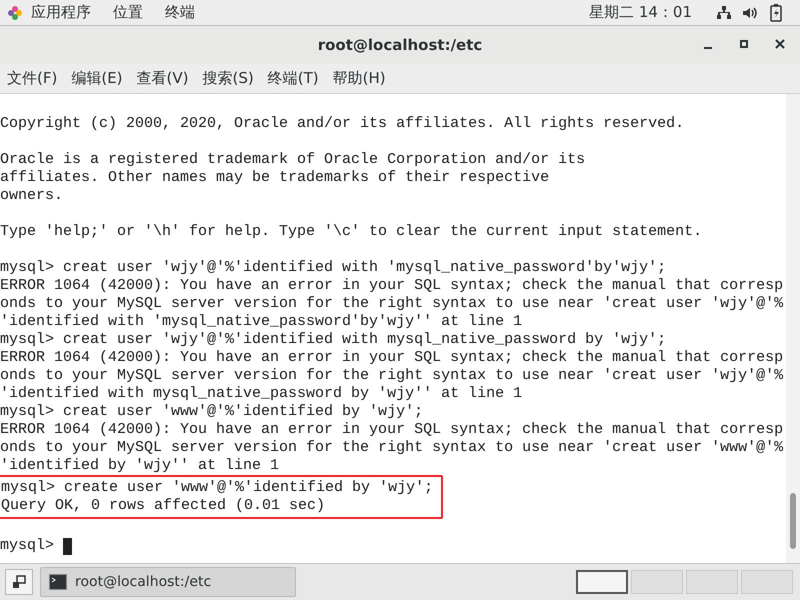 The height and width of the screenshot is (600, 800). I want to click on app-menu-icon, so click(15, 12).